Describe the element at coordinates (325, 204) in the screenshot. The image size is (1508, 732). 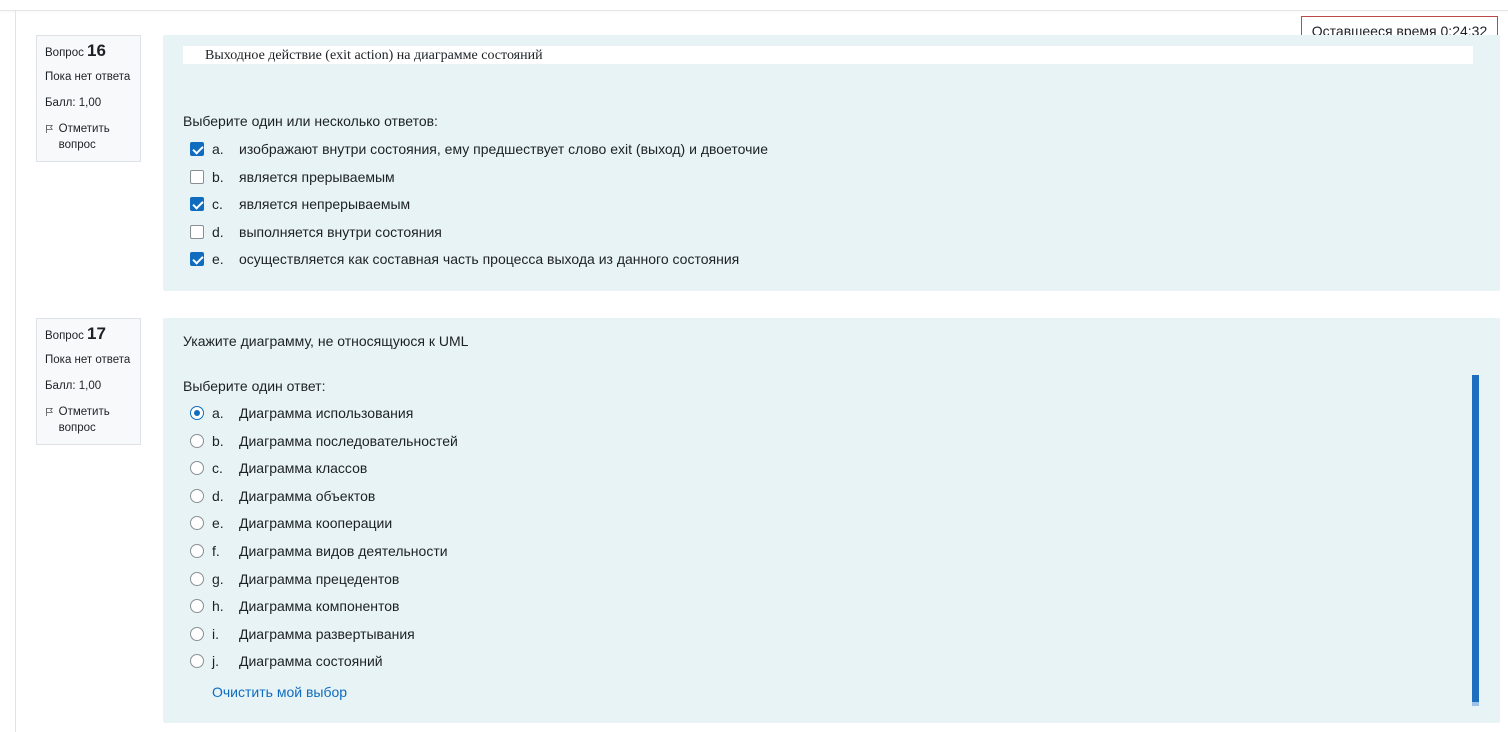
I see `answer-text: является непрерываемым` at that location.